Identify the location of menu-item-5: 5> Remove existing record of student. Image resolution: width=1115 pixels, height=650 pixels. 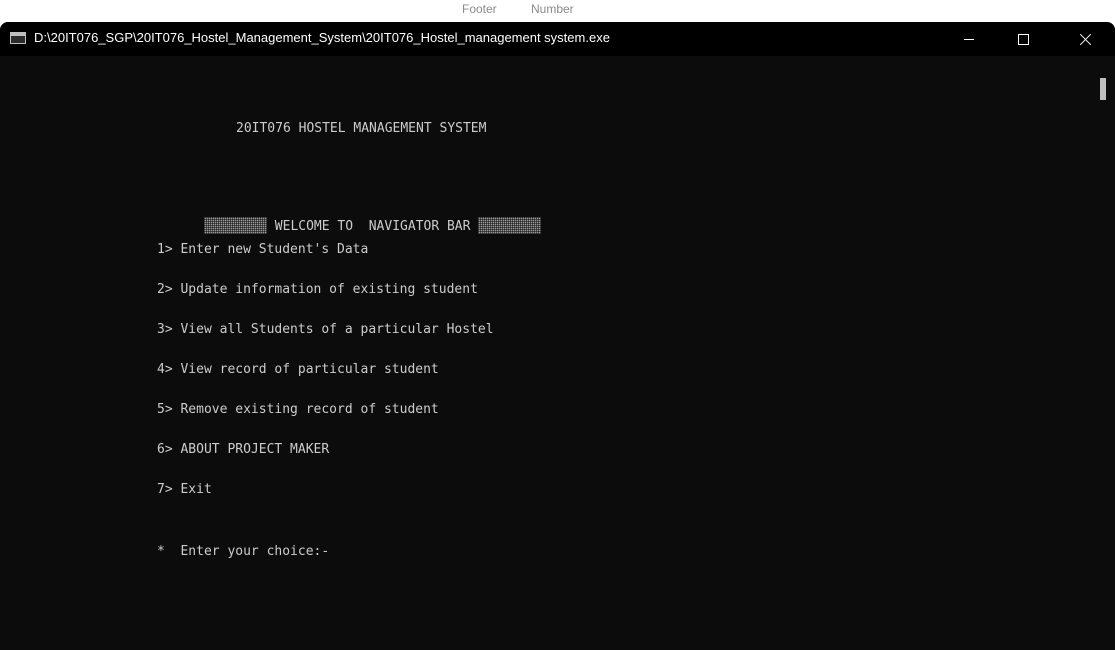
(298, 409).